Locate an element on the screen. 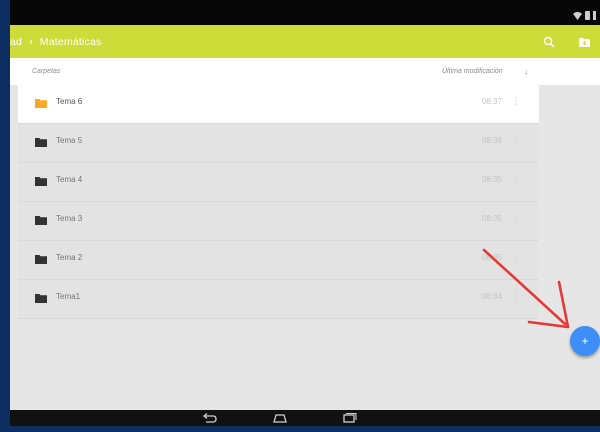 The width and height of the screenshot is (600, 432). back-icon is located at coordinates (210, 418).